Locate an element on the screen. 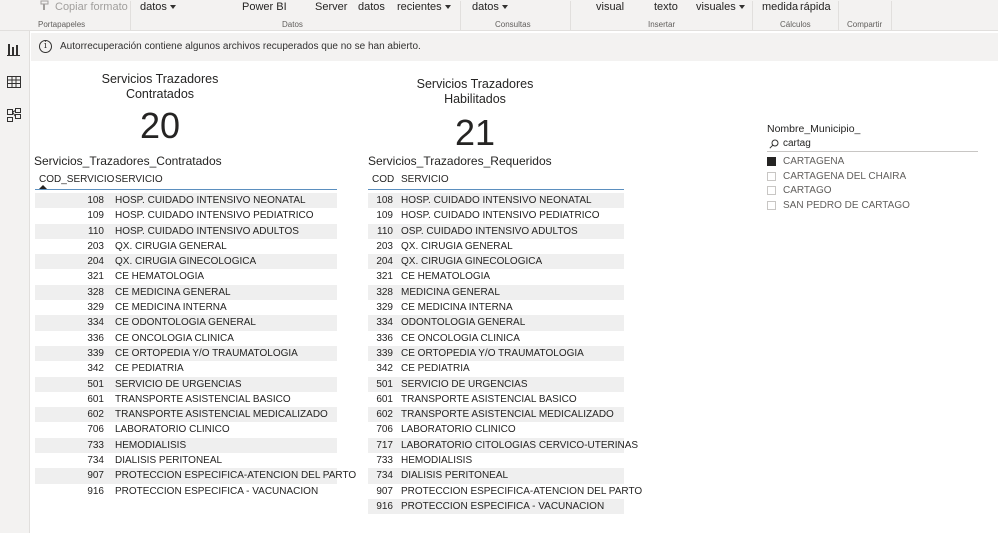  table-row: 328 CE MEDICINA GENERAL is located at coordinates (186, 292).